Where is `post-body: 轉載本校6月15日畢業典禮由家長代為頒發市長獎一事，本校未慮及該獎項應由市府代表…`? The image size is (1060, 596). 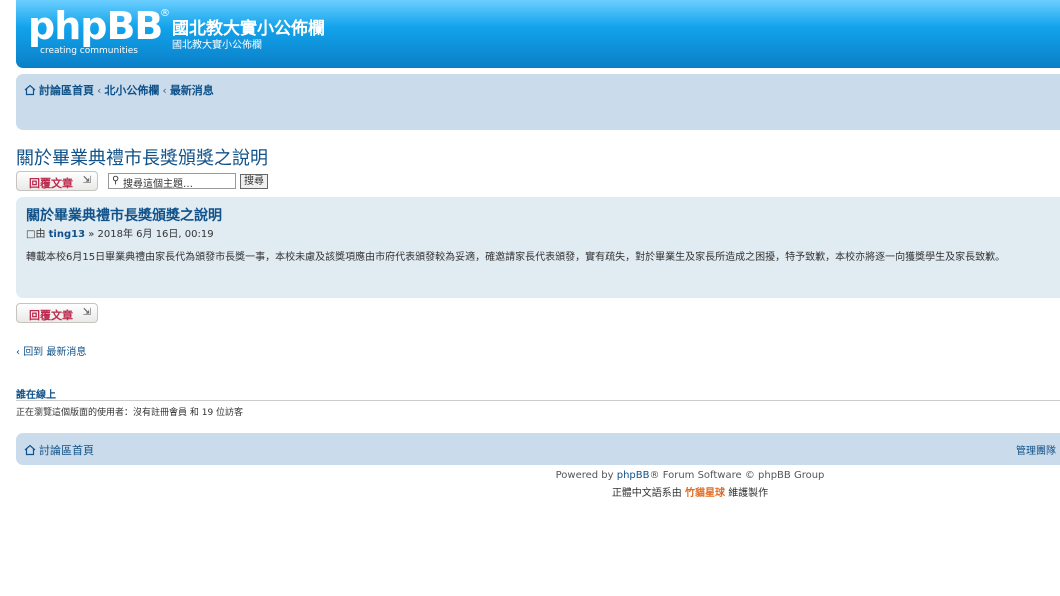
post-body: 轉載本校6月15日畢業典禮由家長代為頒發市長獎一事，本校未慮及該獎項應由市府代表… is located at coordinates (516, 257).